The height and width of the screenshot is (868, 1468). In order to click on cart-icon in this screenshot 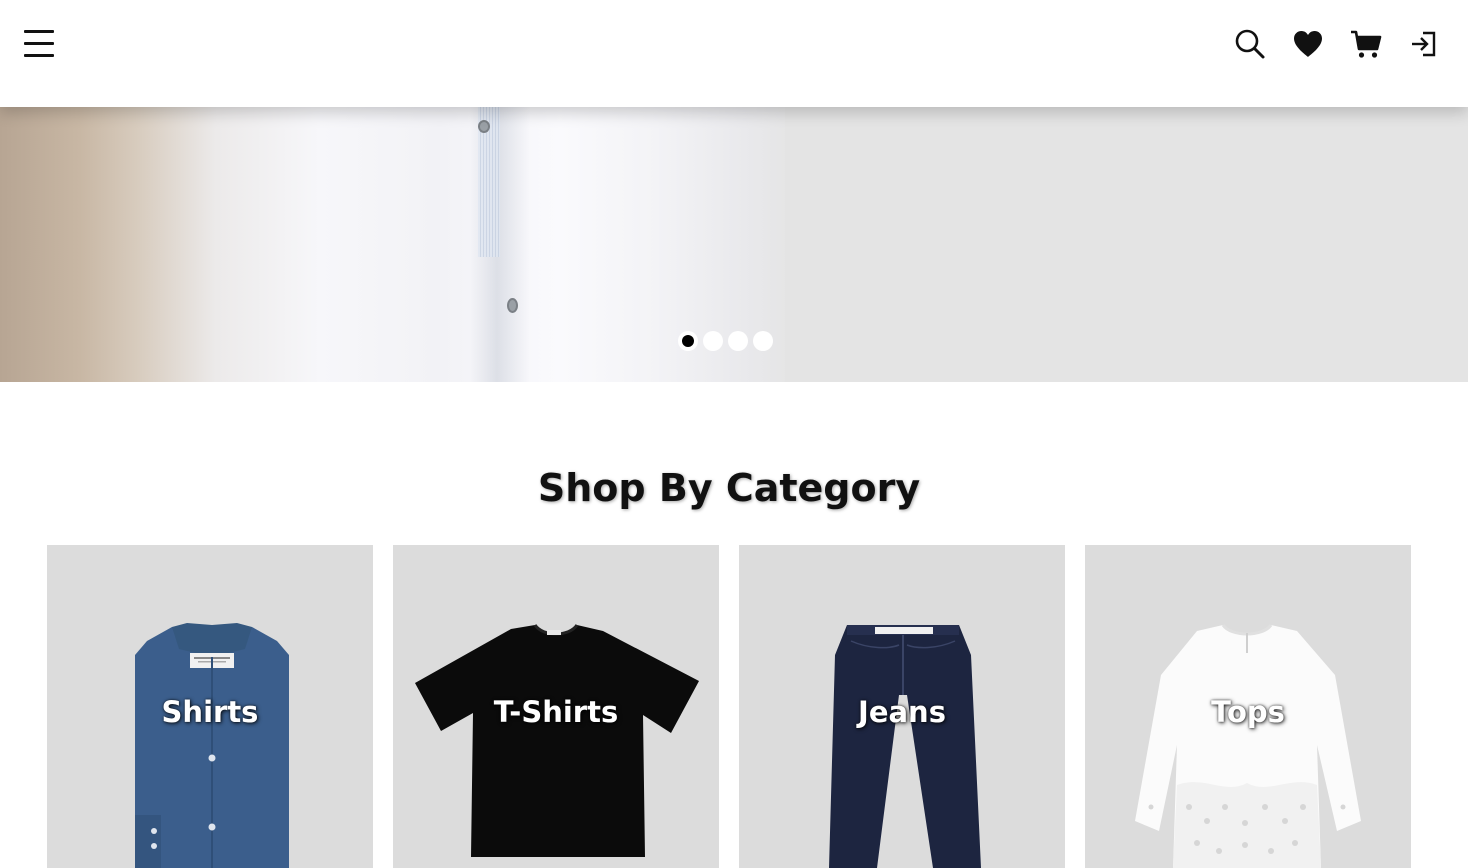, I will do `click(1366, 44)`.